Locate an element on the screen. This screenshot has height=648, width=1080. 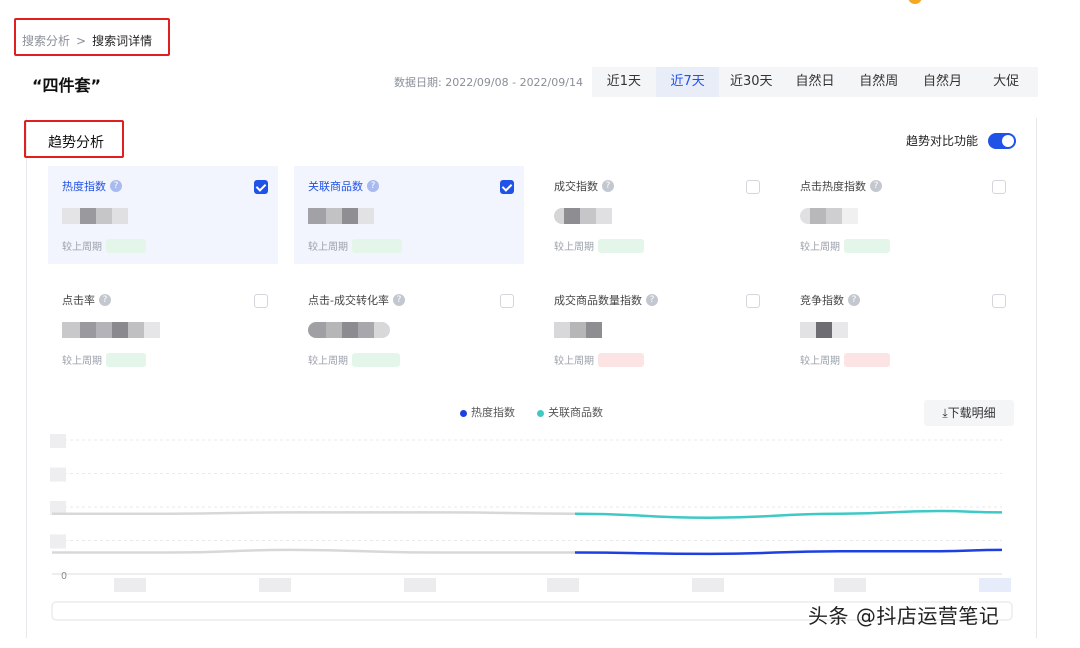
annotation-box-section is located at coordinates (74, 139).